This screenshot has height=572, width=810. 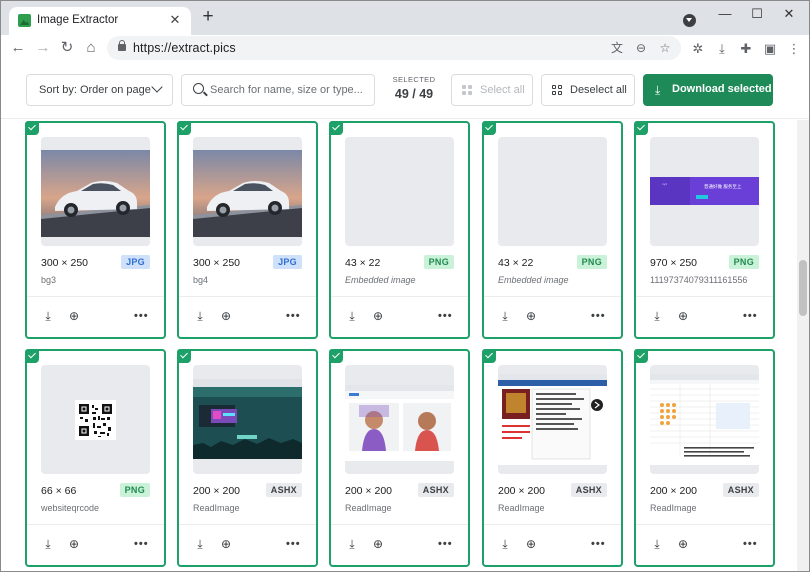 What do you see at coordinates (803, 345) in the screenshot?
I see `scrollbar` at bounding box center [803, 345].